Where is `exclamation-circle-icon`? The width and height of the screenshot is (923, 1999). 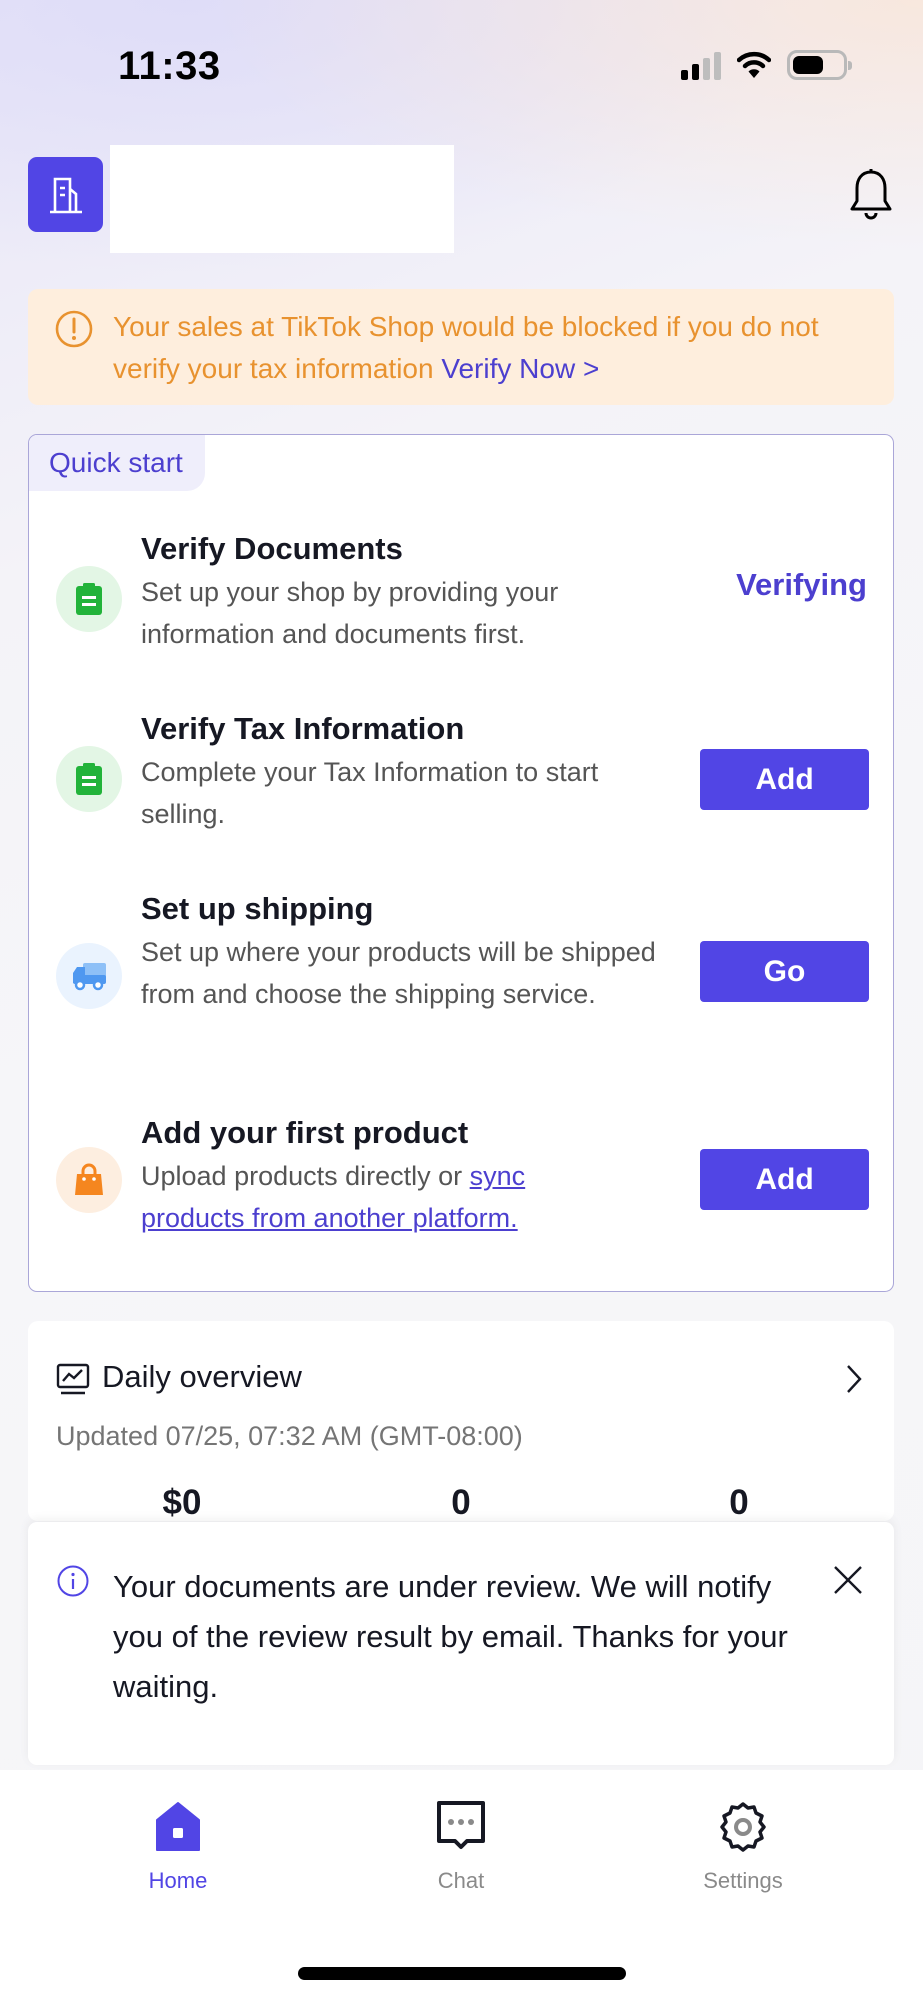
exclamation-circle-icon is located at coordinates (74, 329).